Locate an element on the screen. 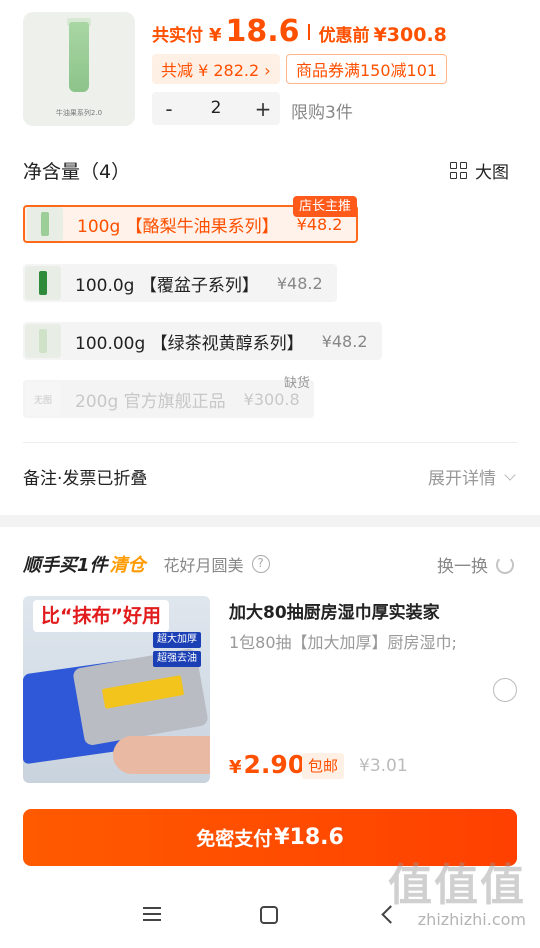  swap-button: 换一换 is located at coordinates (475, 564).